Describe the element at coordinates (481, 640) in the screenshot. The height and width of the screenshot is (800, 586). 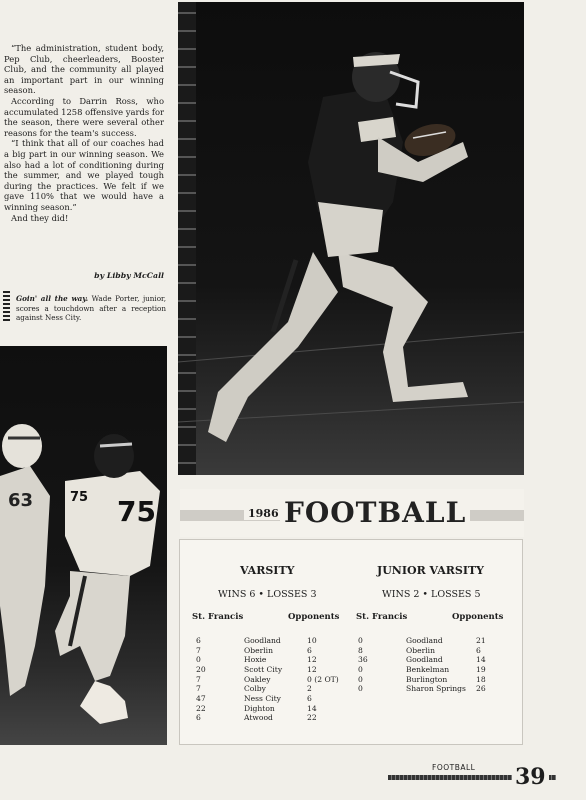
I see `opponent-score: 21` at that location.